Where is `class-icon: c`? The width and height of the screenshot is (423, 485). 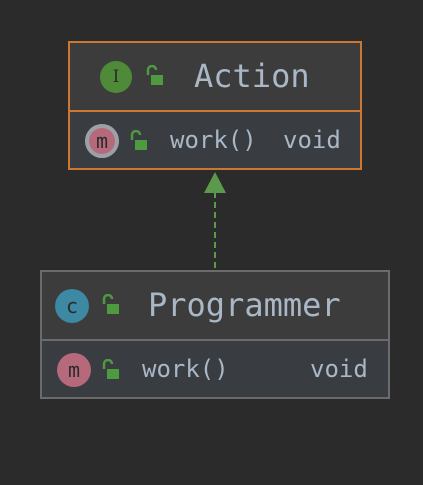
class-icon: c is located at coordinates (72, 306).